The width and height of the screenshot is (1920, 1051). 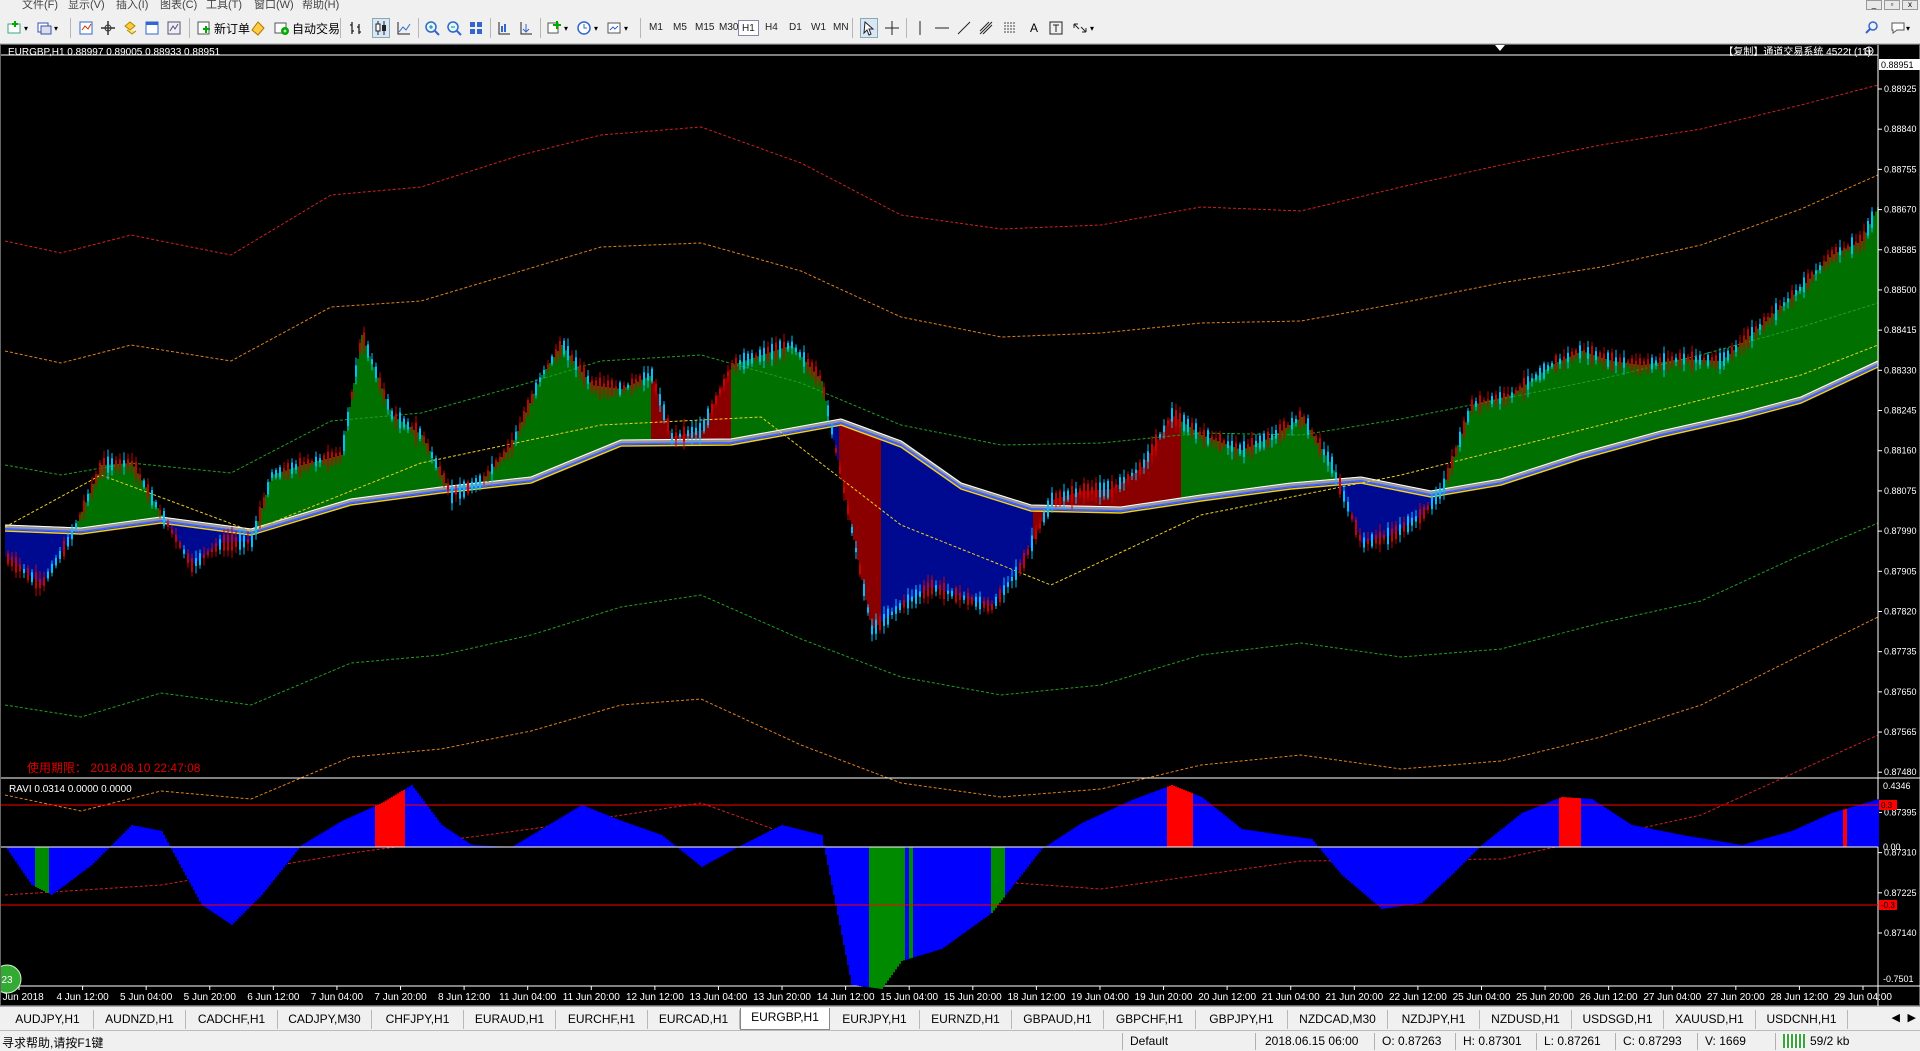 What do you see at coordinates (1058, 1019) in the screenshot?
I see `tab-gbpaud-h1: GBPAUD,H1` at bounding box center [1058, 1019].